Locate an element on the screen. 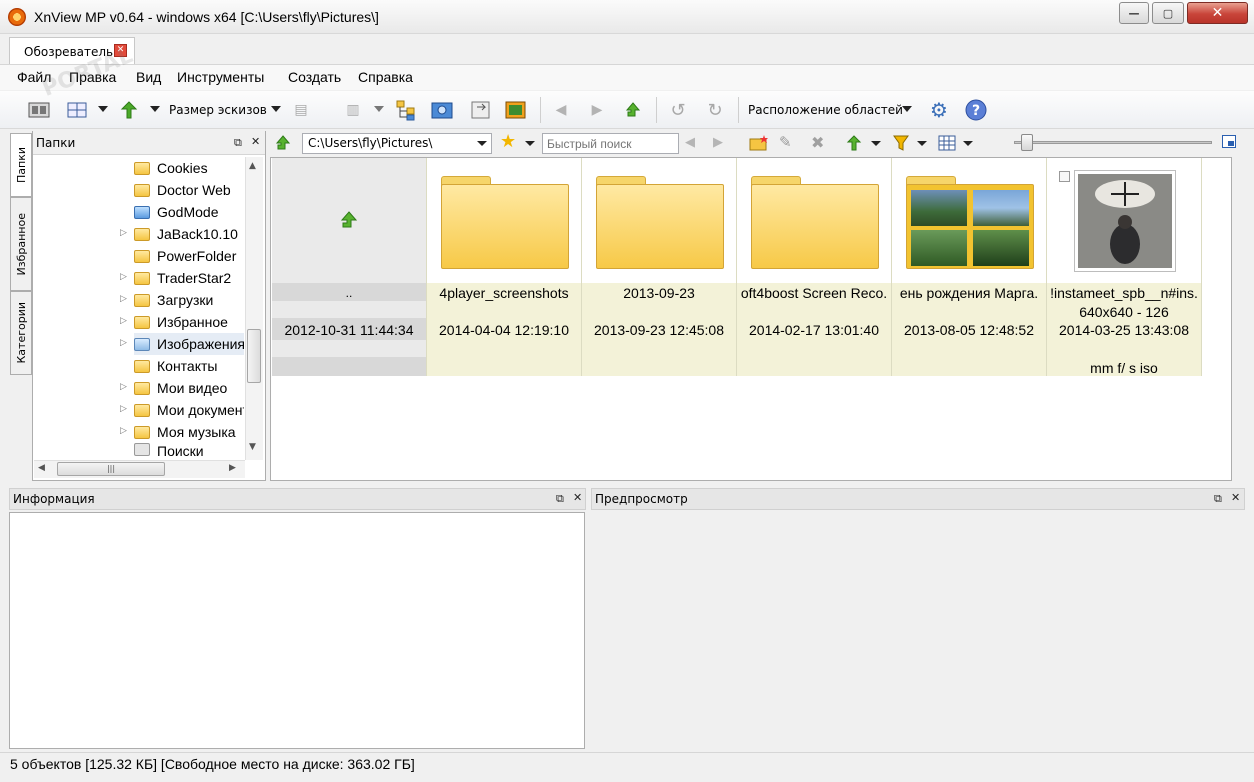 The height and width of the screenshot is (782, 1254). view-grid-dropdown-icon is located at coordinates (968, 143).